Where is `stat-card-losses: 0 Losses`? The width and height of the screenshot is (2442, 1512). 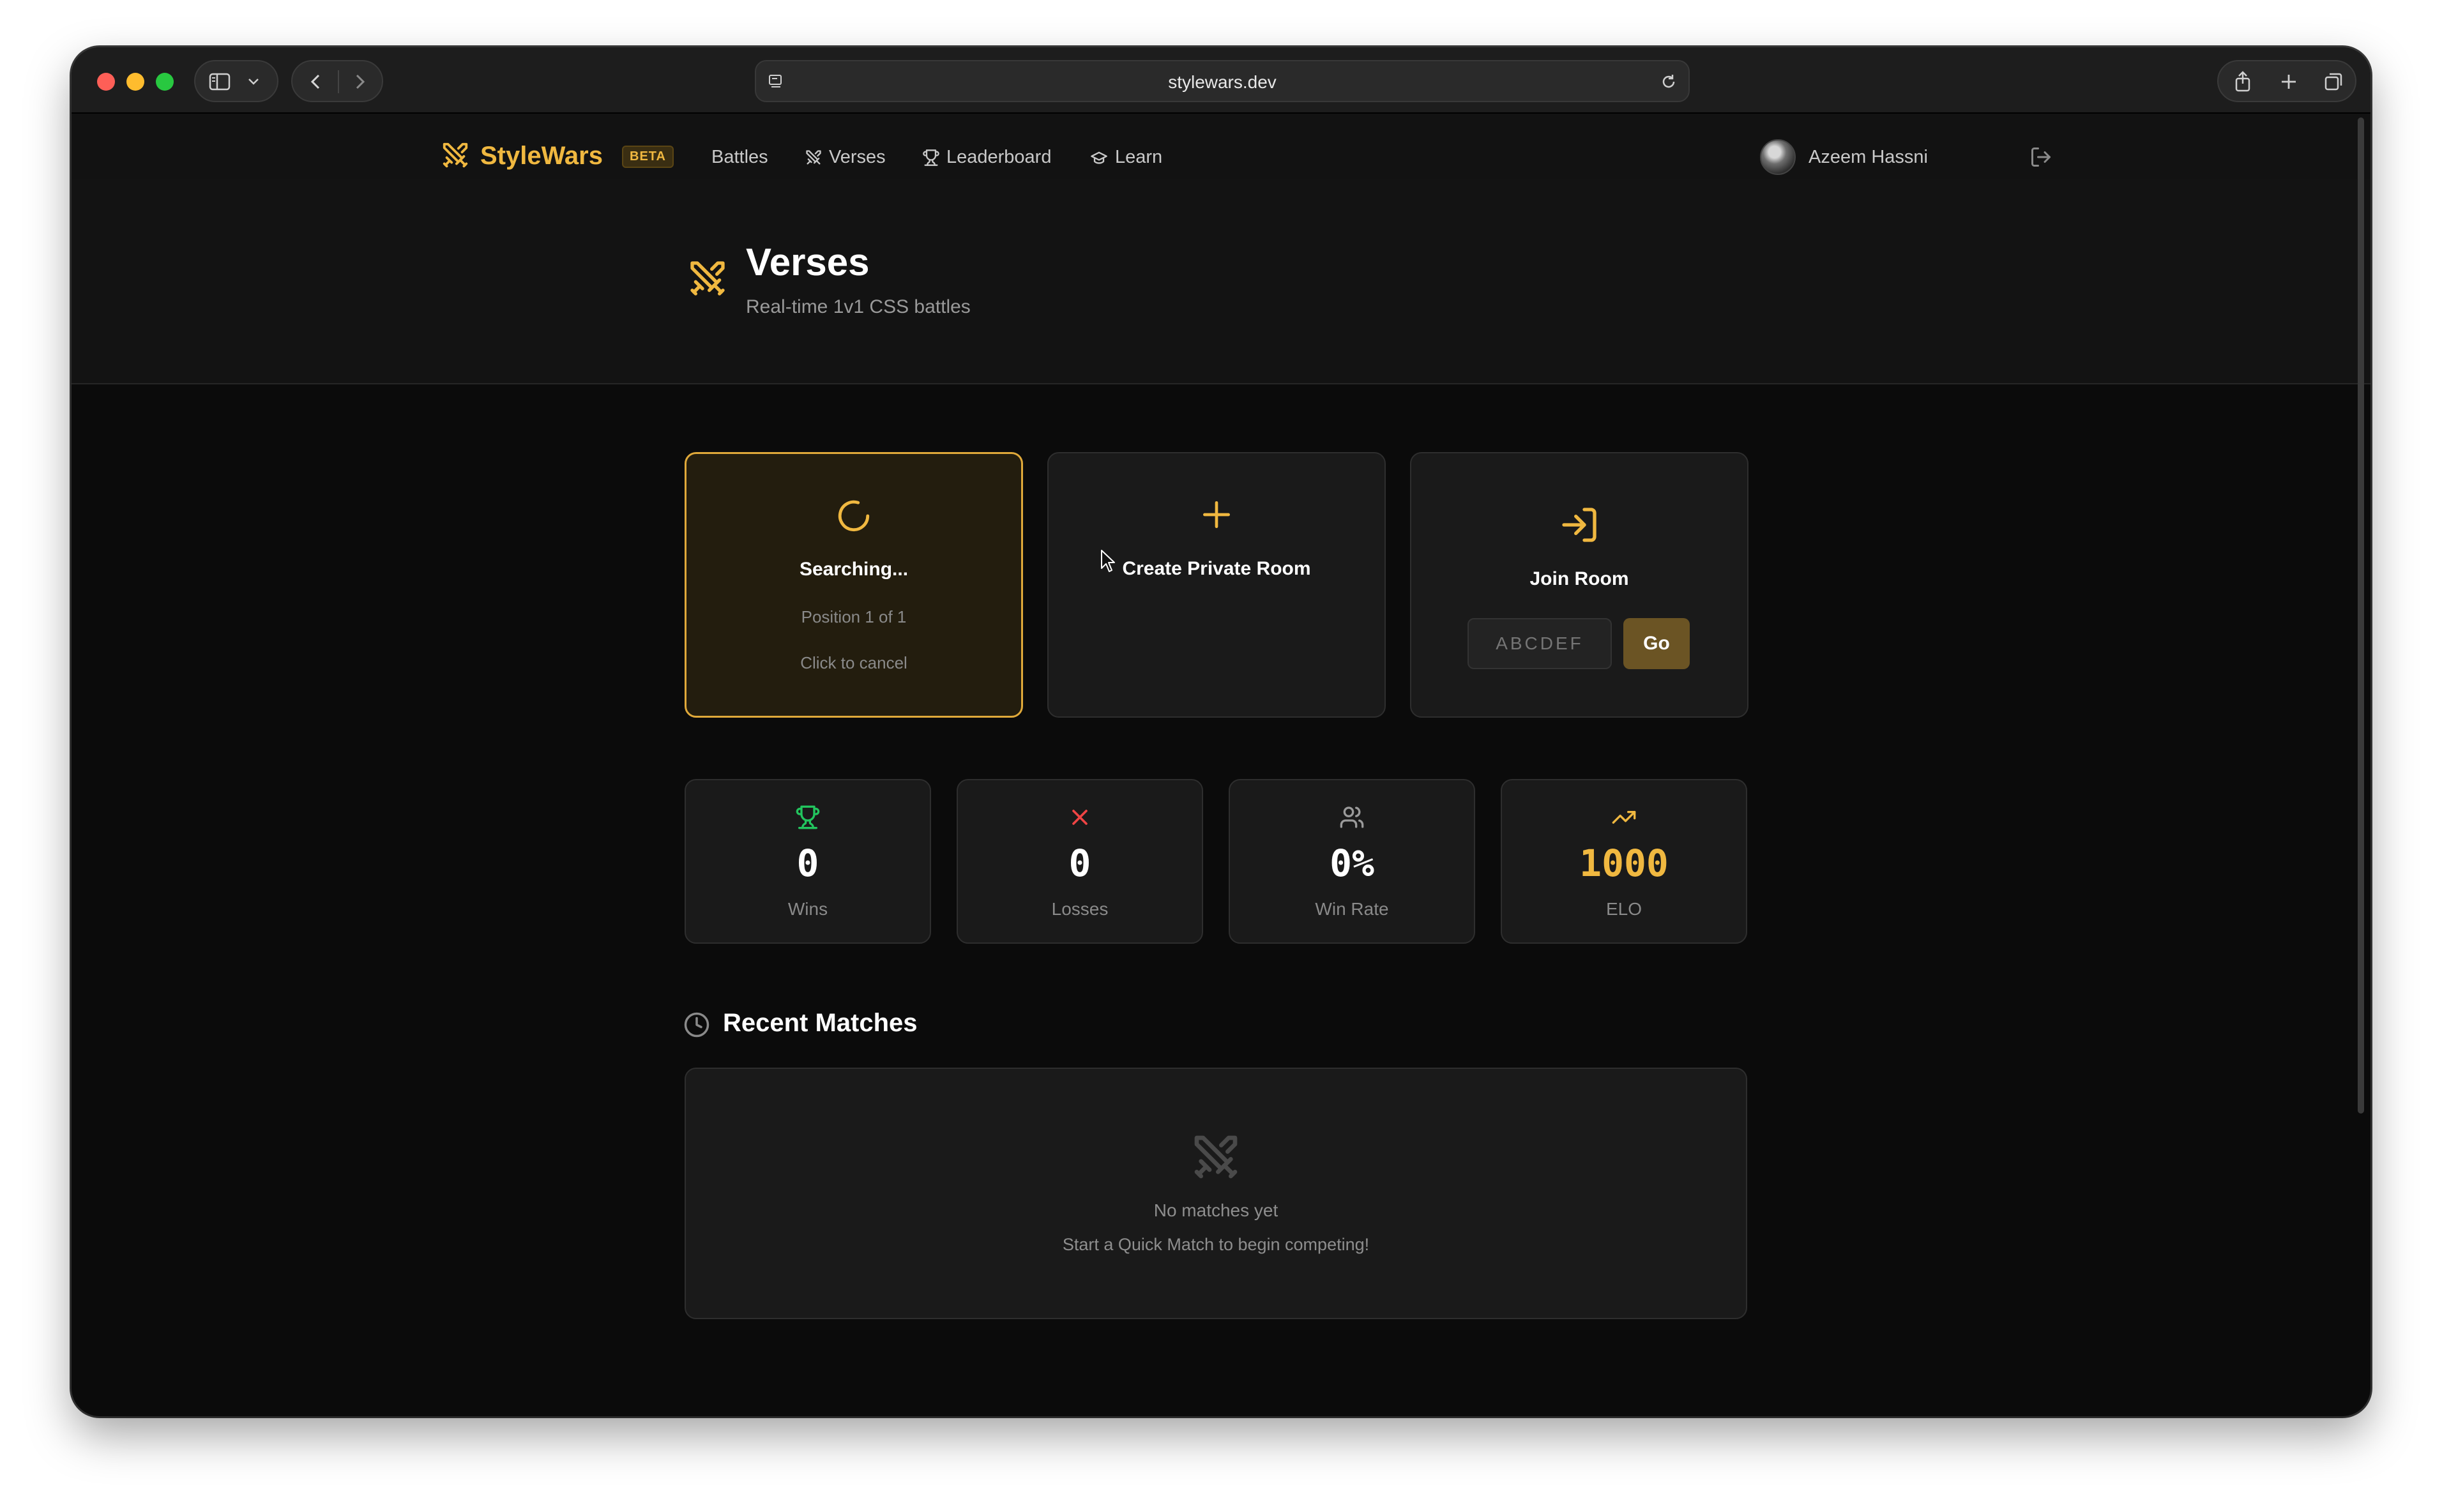 stat-card-losses: 0 Losses is located at coordinates (1080, 861).